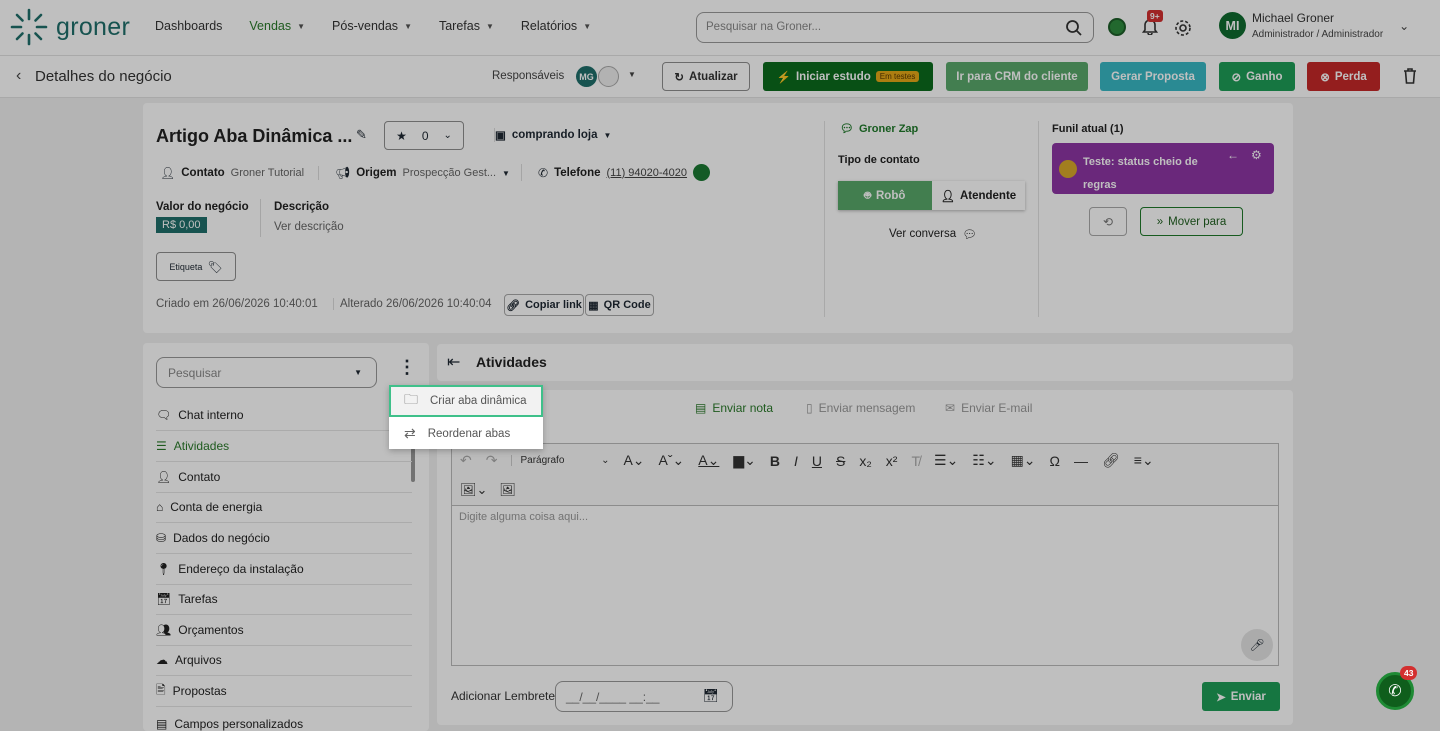  What do you see at coordinates (466, 433) in the screenshot?
I see `reordenar-abas-item: ⇄ Reordenar abas` at bounding box center [466, 433].